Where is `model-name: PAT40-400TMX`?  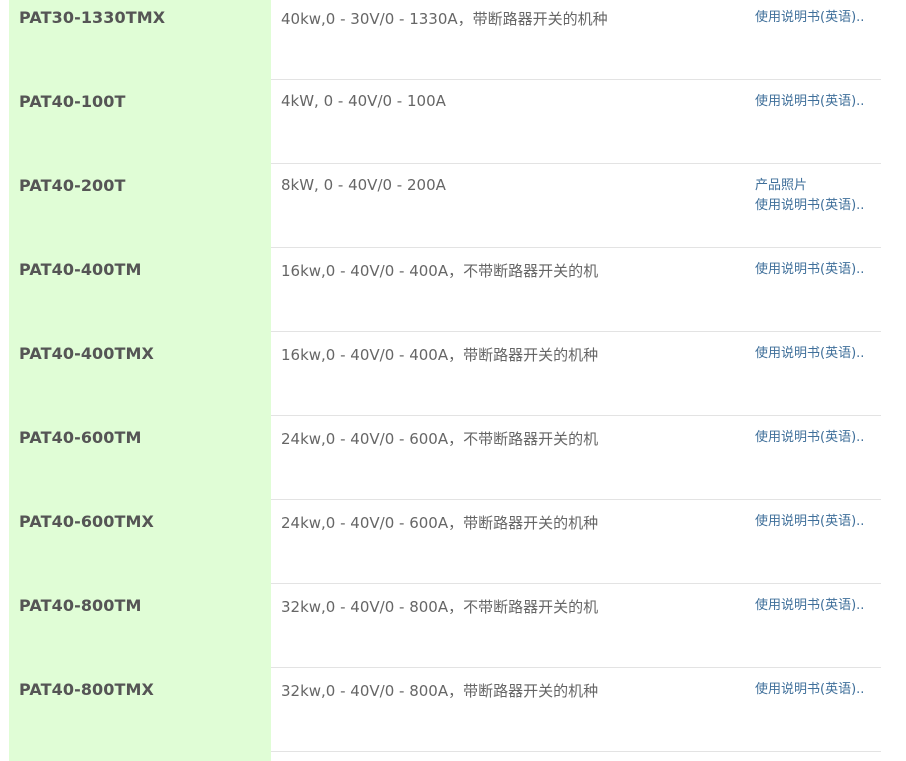
model-name: PAT40-400TMX is located at coordinates (86, 353).